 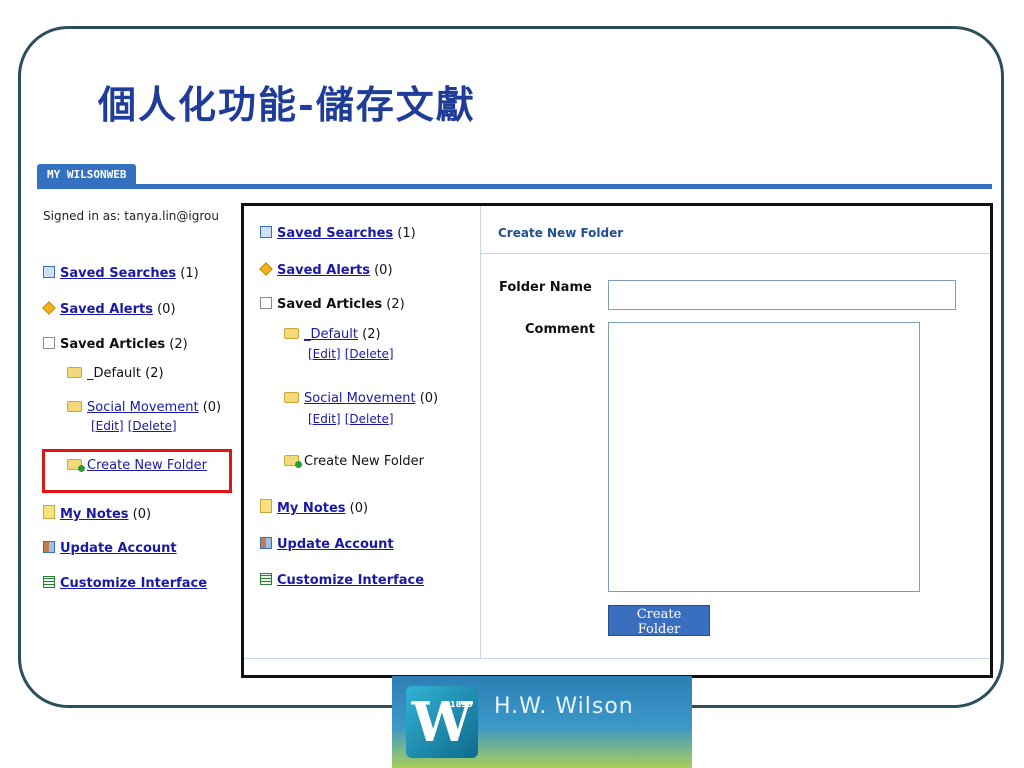 I want to click on edit-folder-link: [Edit], so click(x=107, y=426).